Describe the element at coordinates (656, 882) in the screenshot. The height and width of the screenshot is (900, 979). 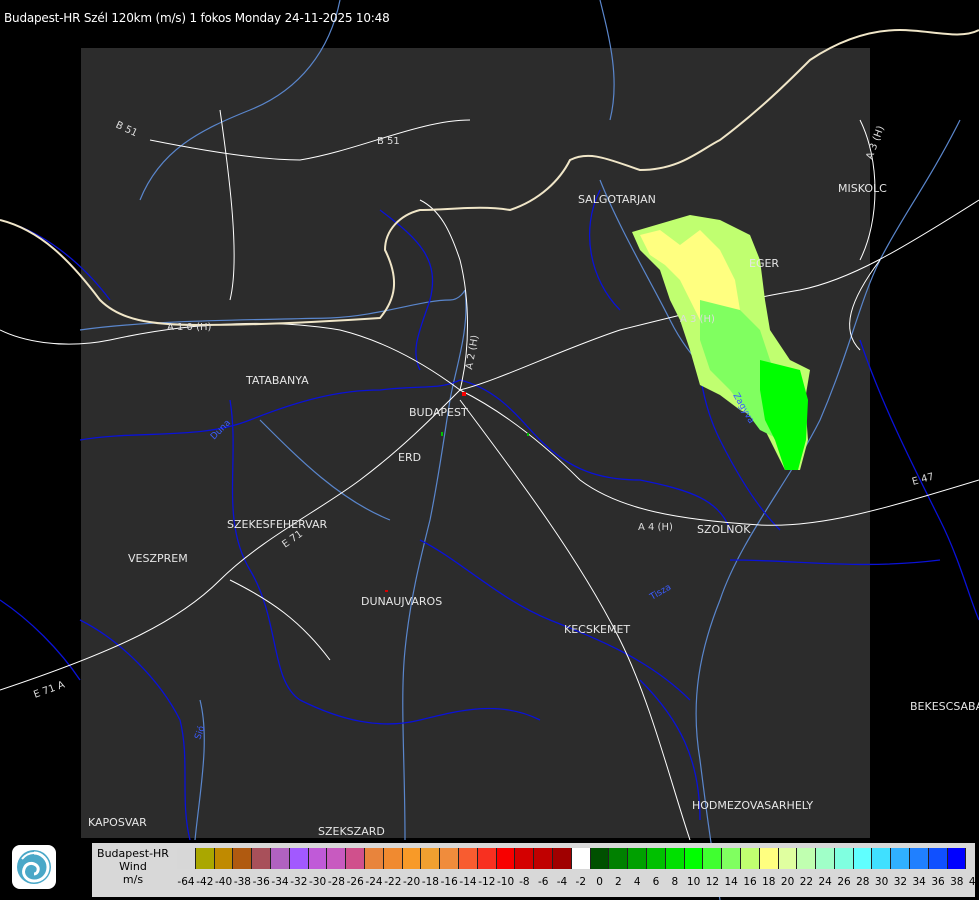
I see `legend-tick-label: 6` at that location.